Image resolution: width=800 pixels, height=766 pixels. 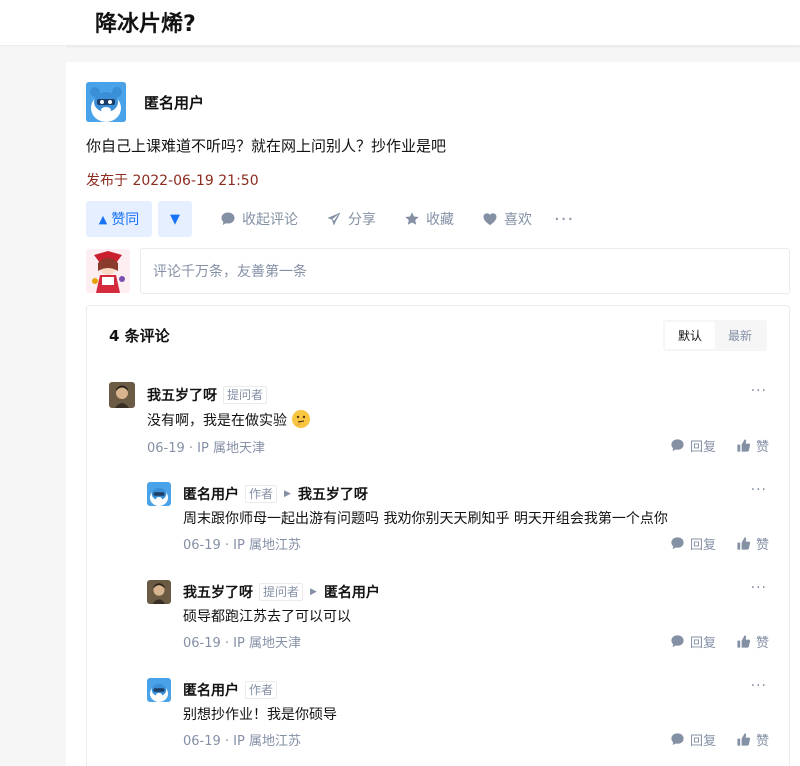 What do you see at coordinates (139, 335) in the screenshot?
I see `comments-count: 4 条评论` at bounding box center [139, 335].